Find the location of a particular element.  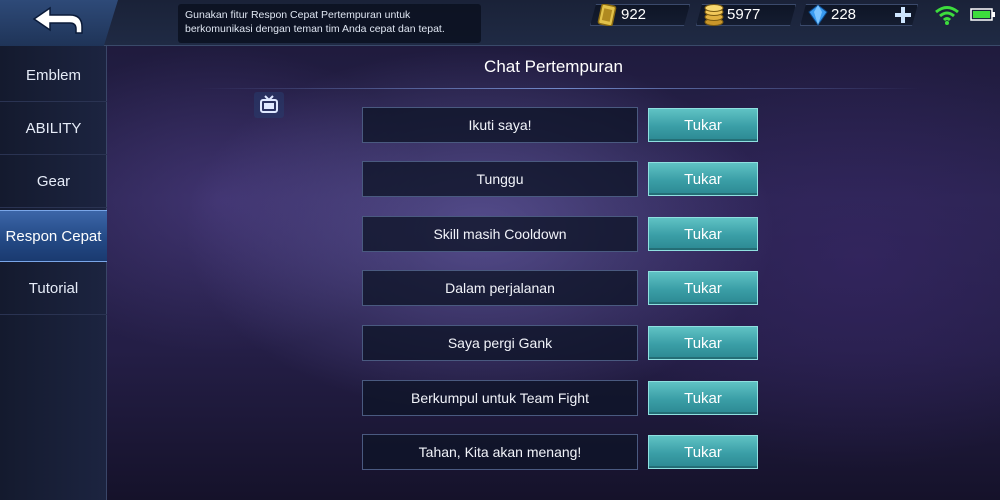

chat-message-text: Ikuti saya! is located at coordinates (500, 125).